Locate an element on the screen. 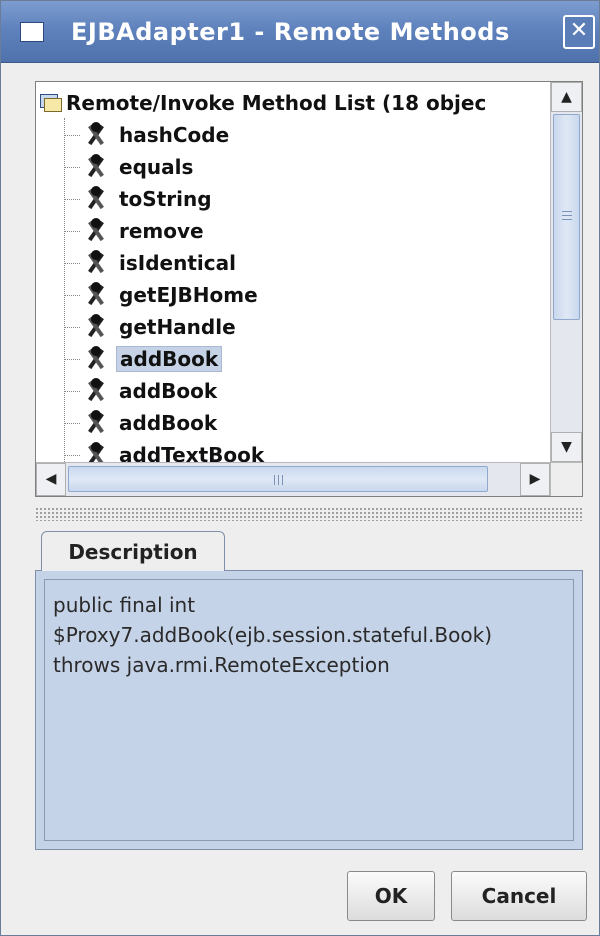  horizontal-scroll-thumb is located at coordinates (278, 479).